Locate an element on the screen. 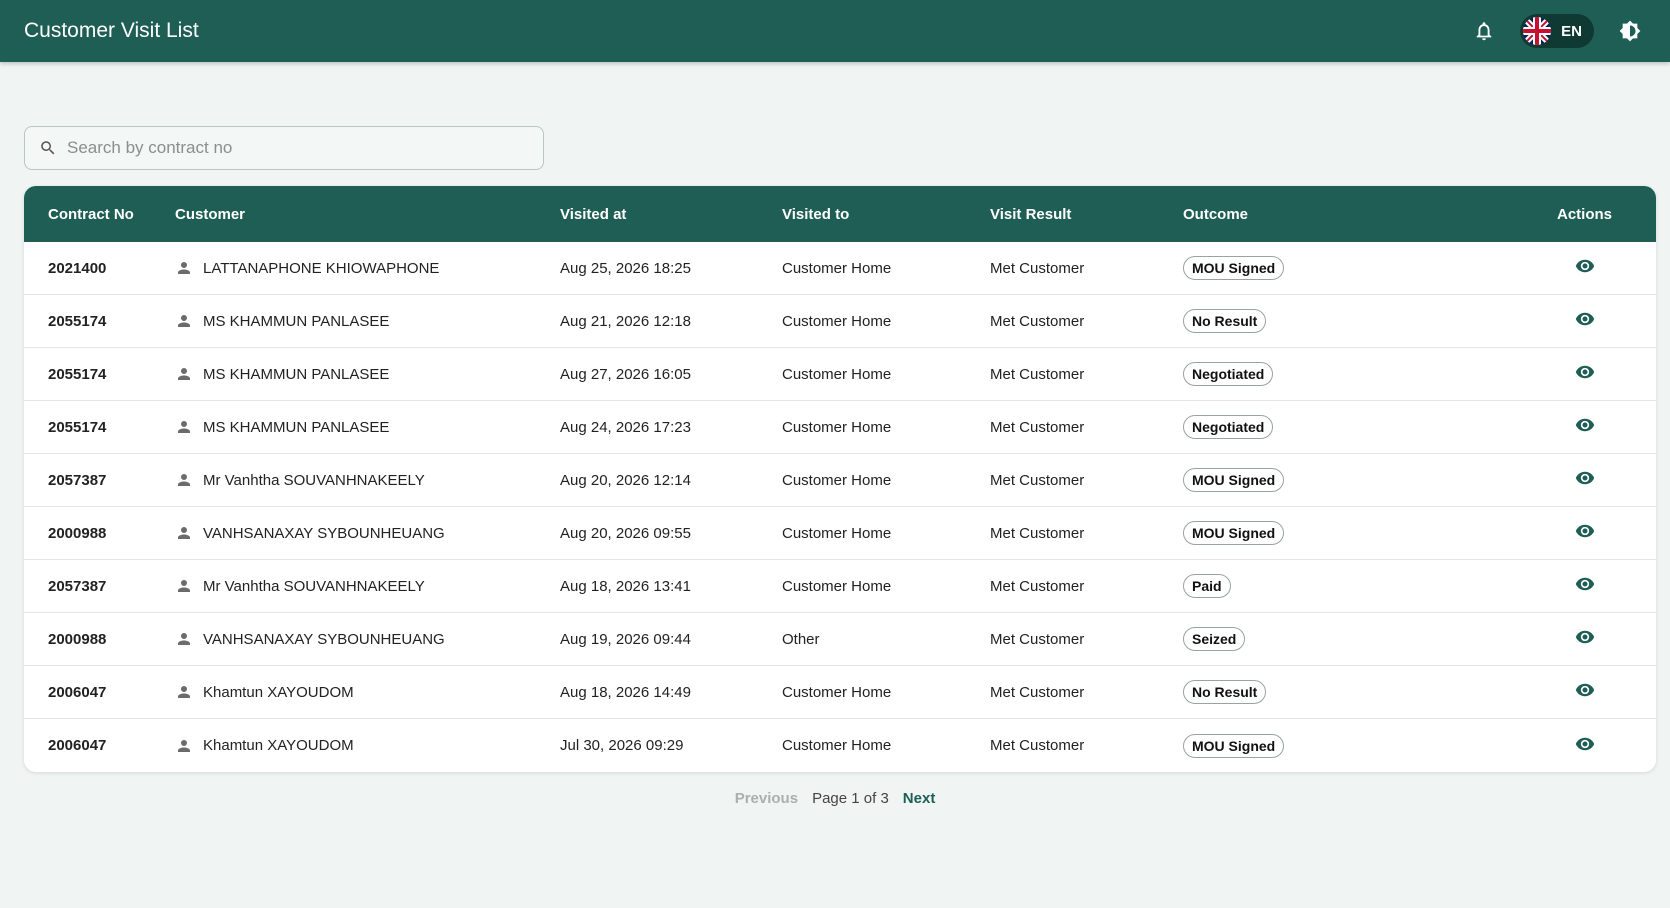 Image resolution: width=1670 pixels, height=908 pixels. outcome-cell: Negotiated is located at coordinates (1348, 374).